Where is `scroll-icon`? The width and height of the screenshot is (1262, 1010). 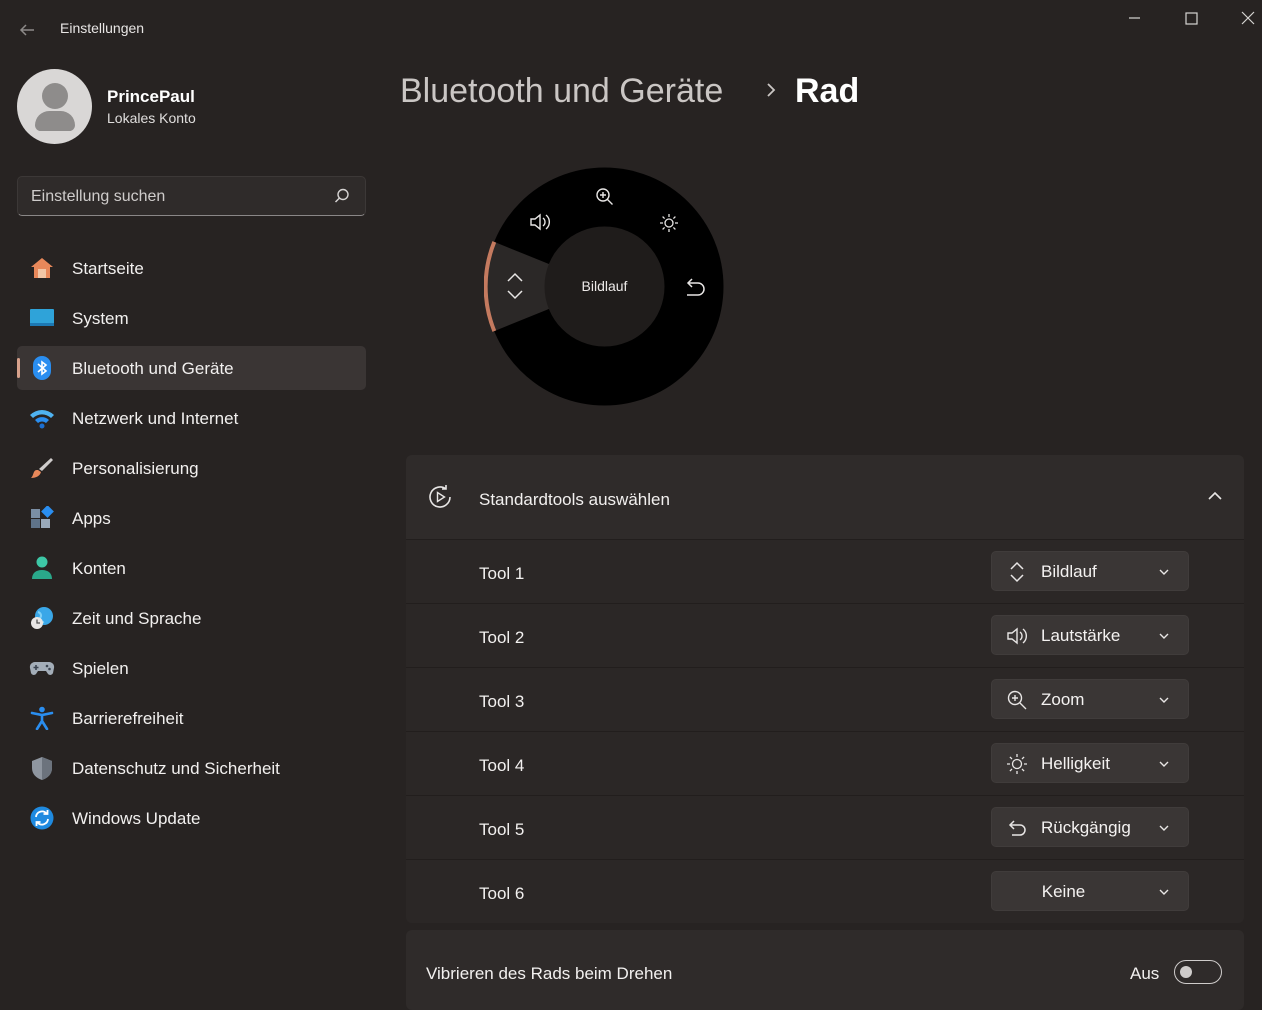
scroll-icon is located at coordinates (1017, 572).